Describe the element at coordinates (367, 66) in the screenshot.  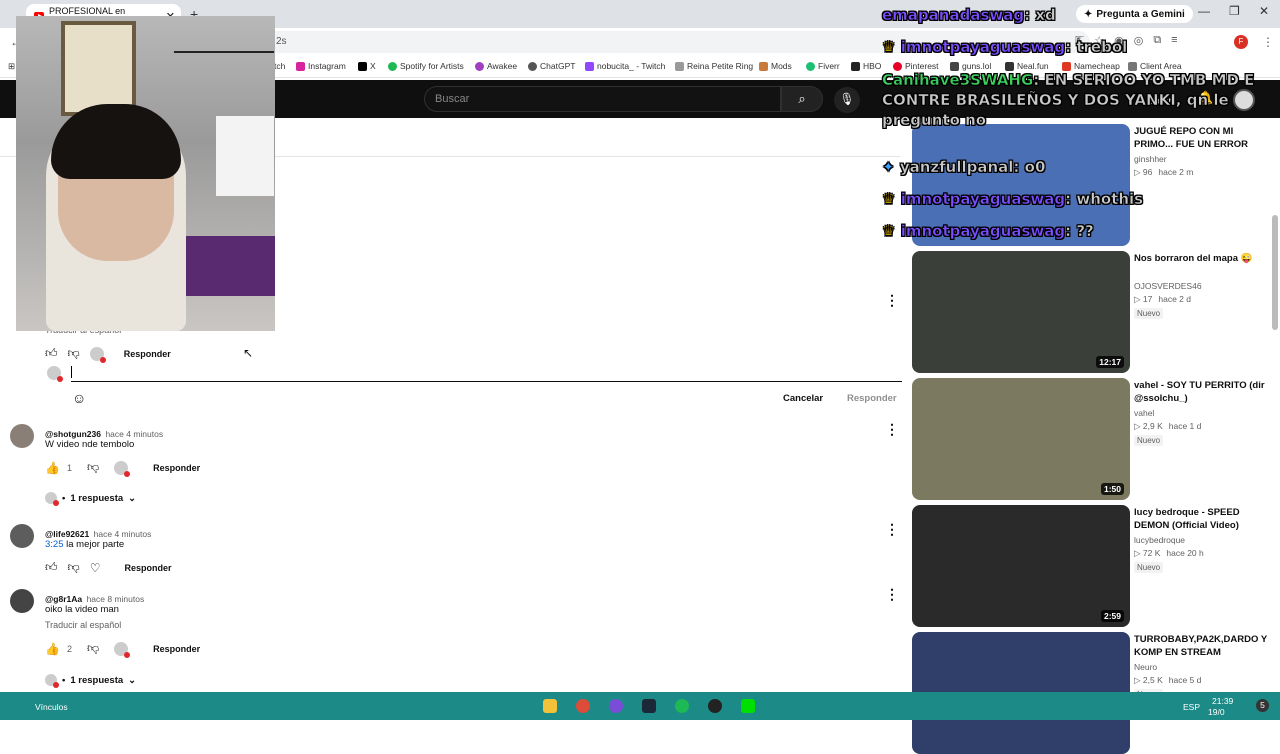
I see `bookmark-x: X` at that location.